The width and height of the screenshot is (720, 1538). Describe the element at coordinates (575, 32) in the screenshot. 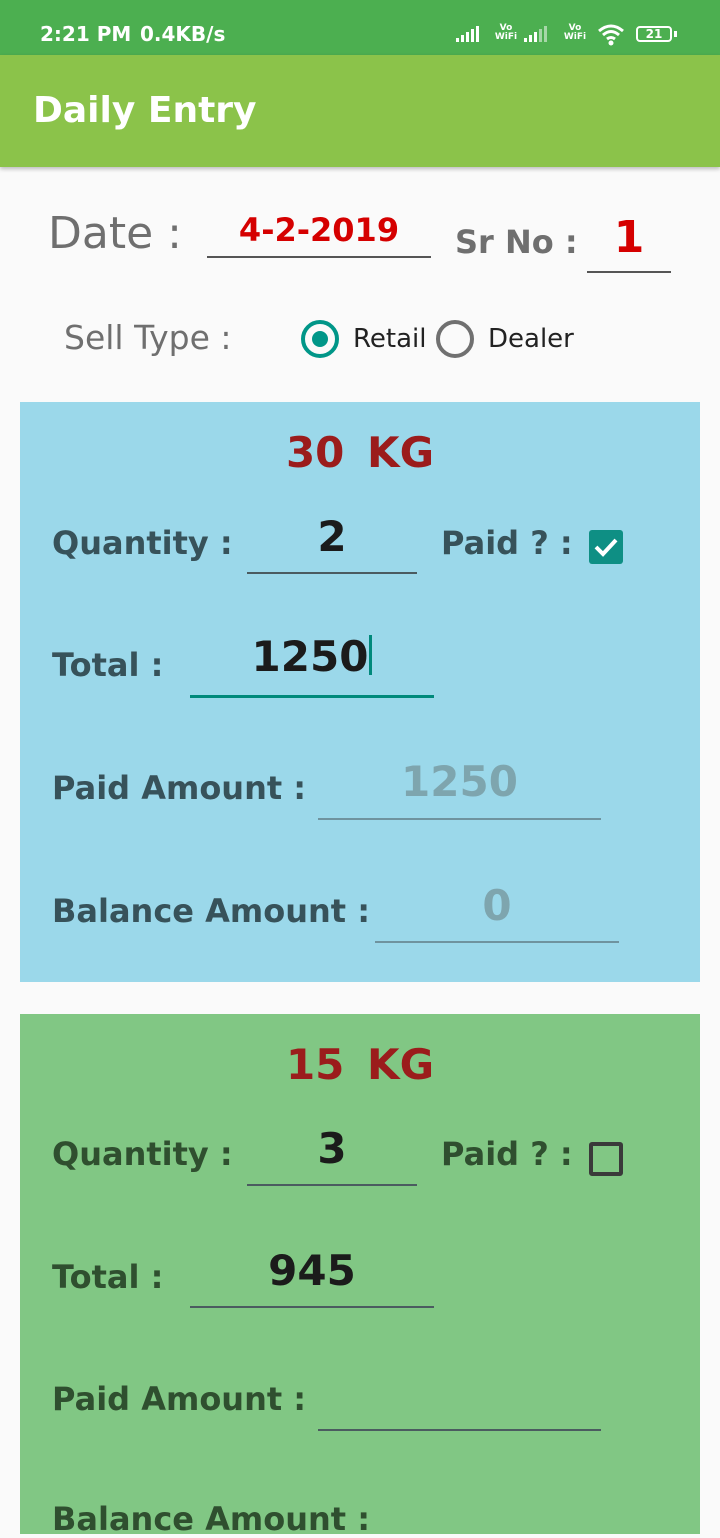

I see `vowifi-icon-2: Vo WiFi` at that location.